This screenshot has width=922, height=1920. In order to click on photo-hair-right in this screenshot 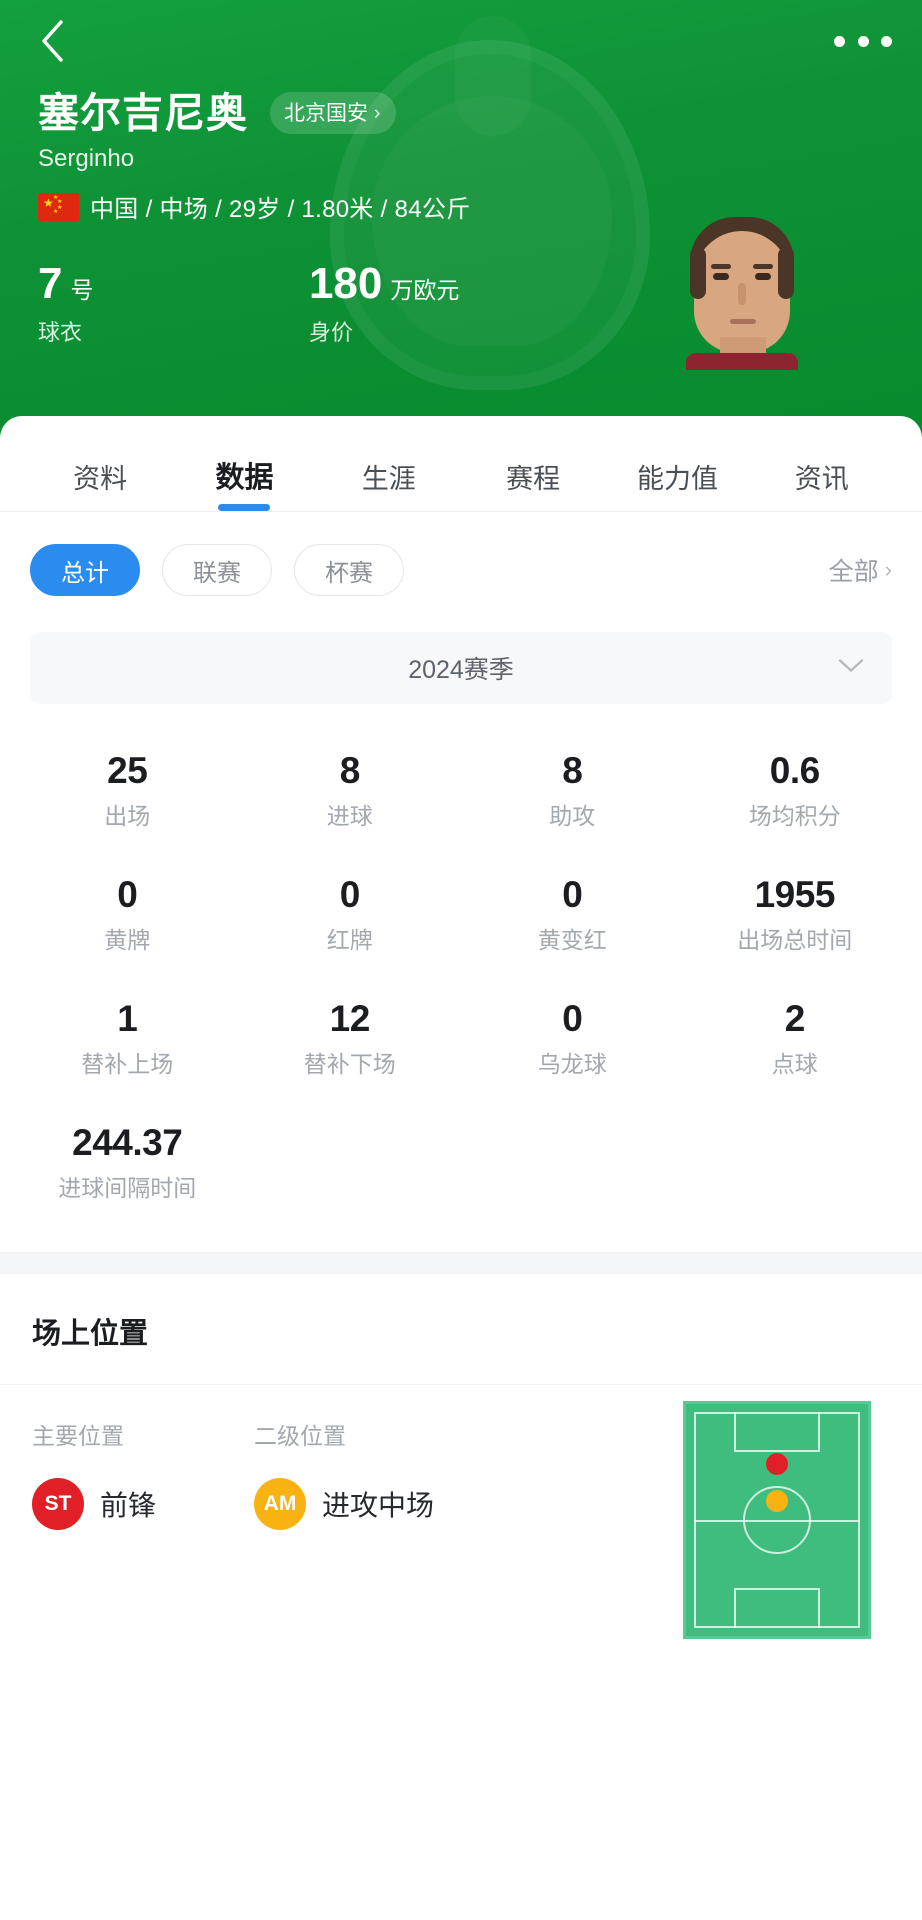, I will do `click(786, 273)`.